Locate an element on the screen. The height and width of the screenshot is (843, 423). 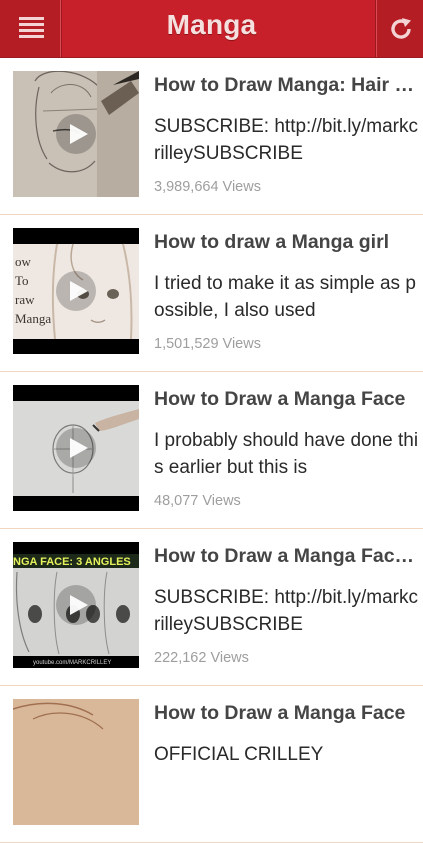
svg-text: raw is located at coordinates (25, 299).